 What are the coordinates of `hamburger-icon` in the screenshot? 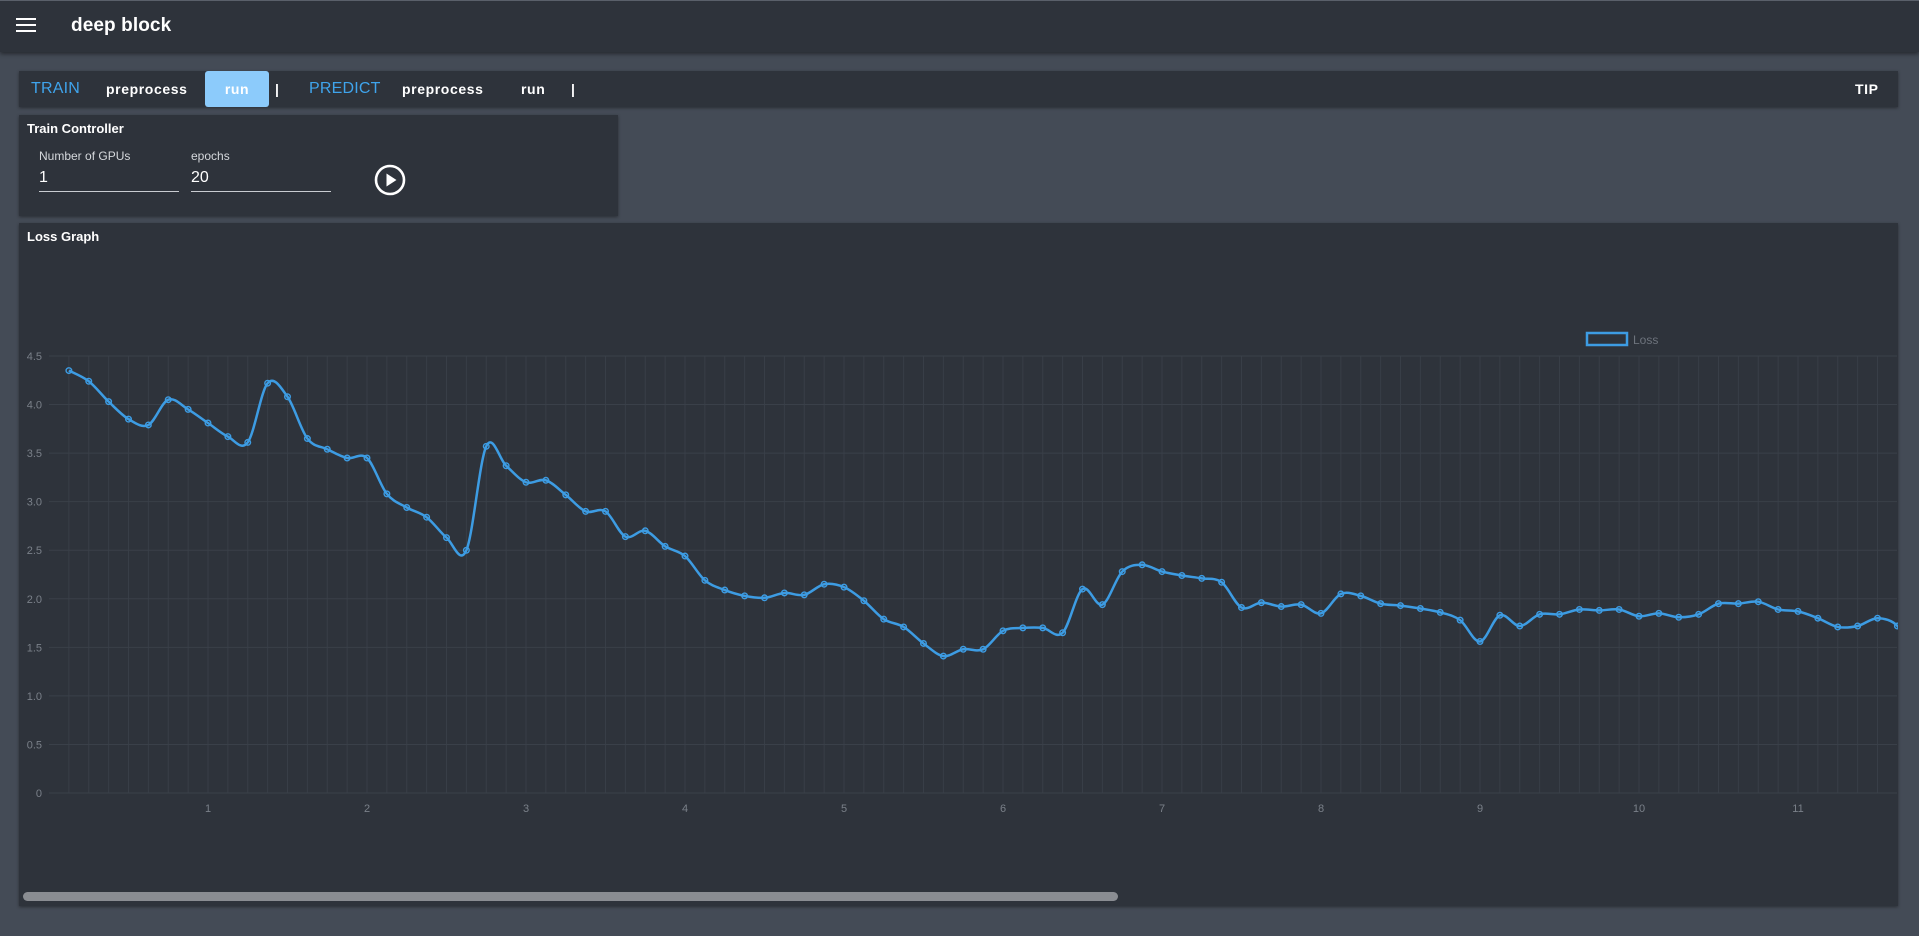 It's located at (26, 26).